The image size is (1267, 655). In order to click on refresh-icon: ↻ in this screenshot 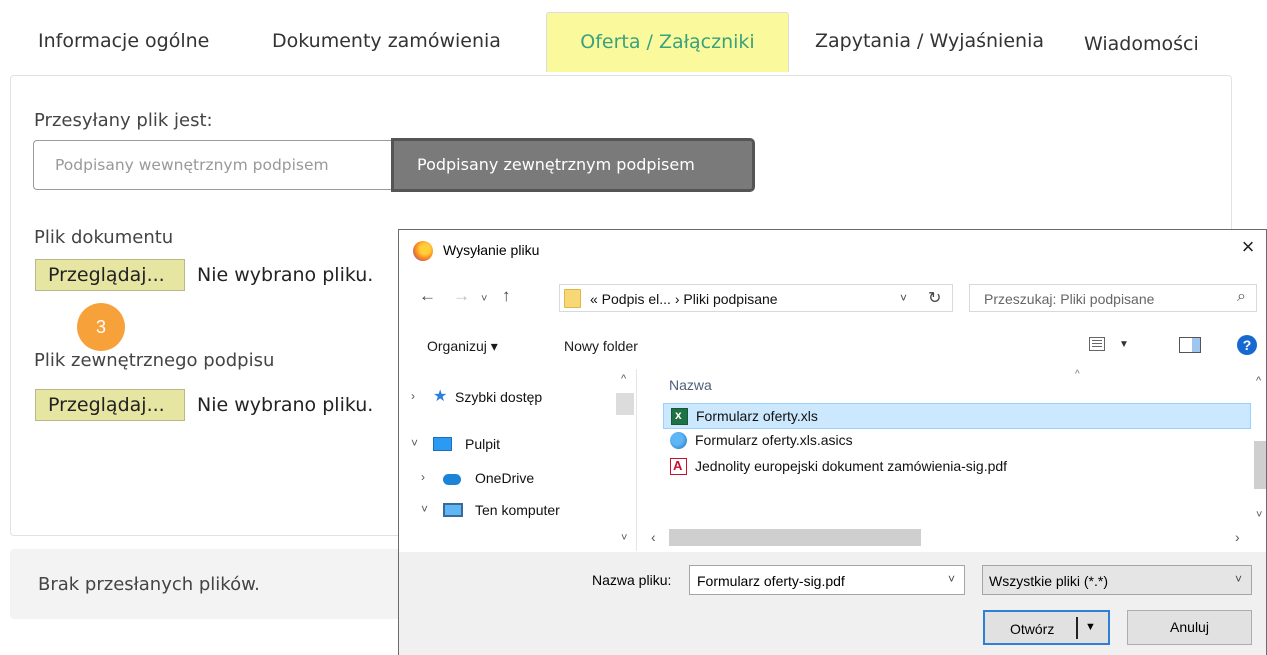, I will do `click(934, 298)`.